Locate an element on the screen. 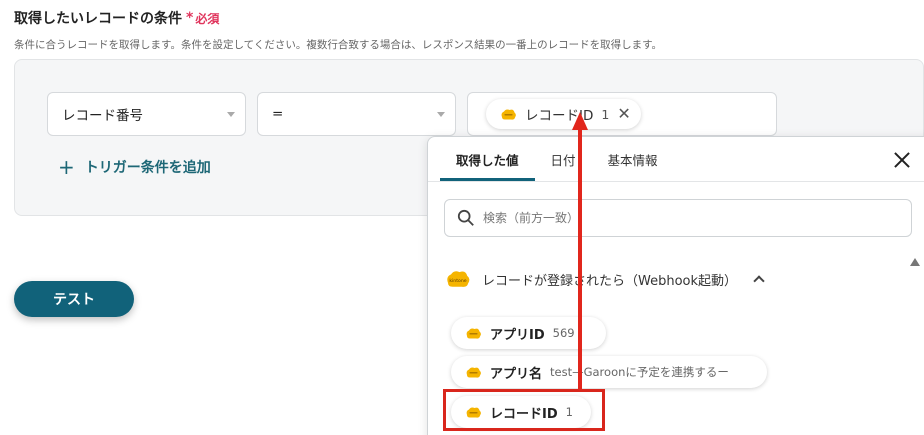 The image size is (924, 435). close-icon is located at coordinates (902, 160).